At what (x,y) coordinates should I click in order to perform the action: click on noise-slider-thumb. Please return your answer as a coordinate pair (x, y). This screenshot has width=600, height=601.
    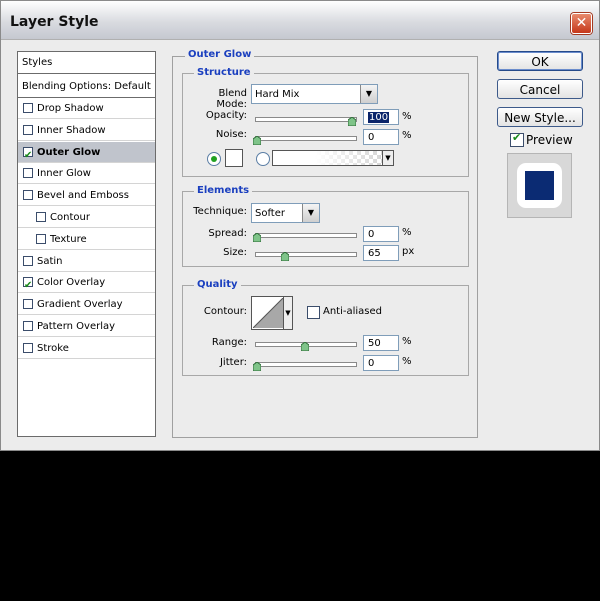
    Looking at the image, I should click on (257, 140).